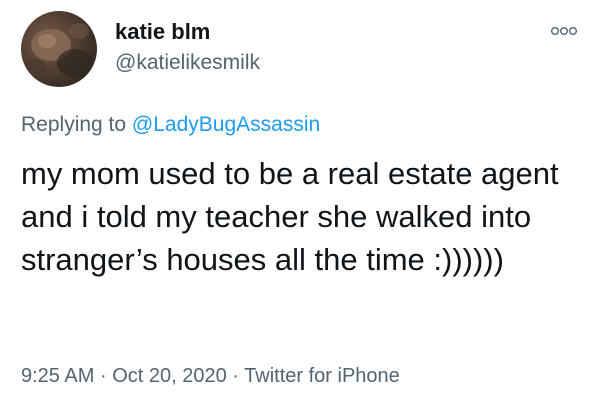  Describe the element at coordinates (169, 376) in the screenshot. I see `tweet-date: Oct 20, 2020` at that location.